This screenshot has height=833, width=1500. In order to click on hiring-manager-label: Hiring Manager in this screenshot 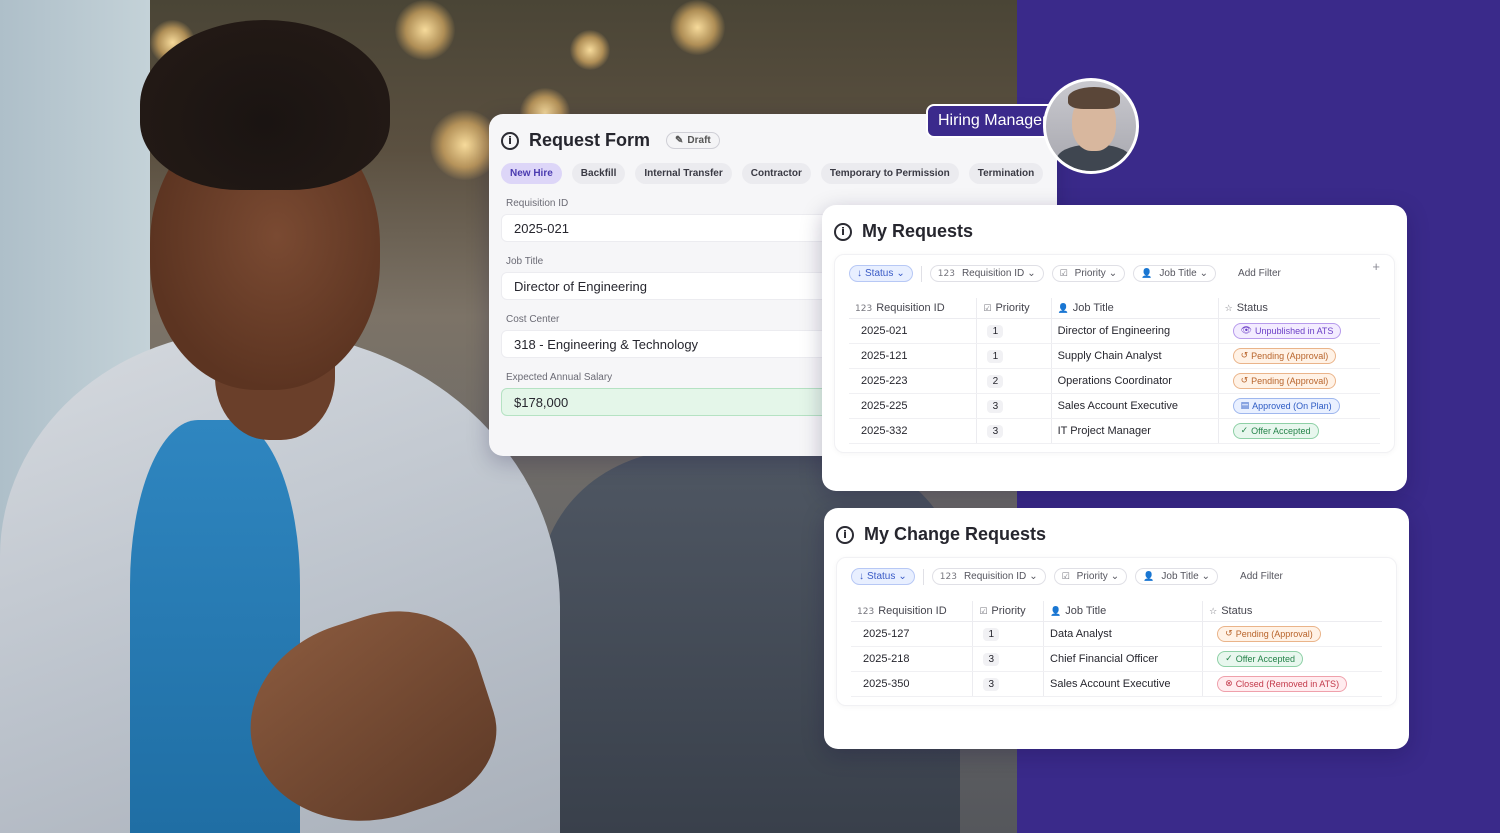, I will do `click(993, 121)`.